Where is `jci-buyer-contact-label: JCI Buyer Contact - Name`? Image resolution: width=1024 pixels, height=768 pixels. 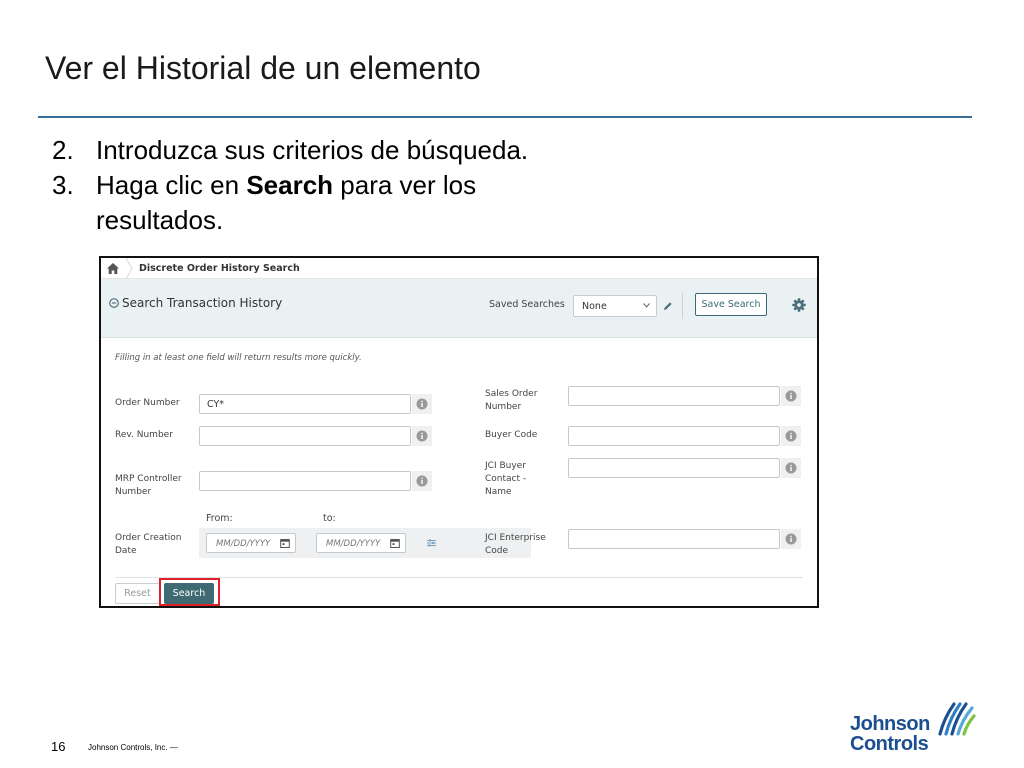
jci-buyer-contact-label: JCI Buyer Contact - Name is located at coordinates (505, 479).